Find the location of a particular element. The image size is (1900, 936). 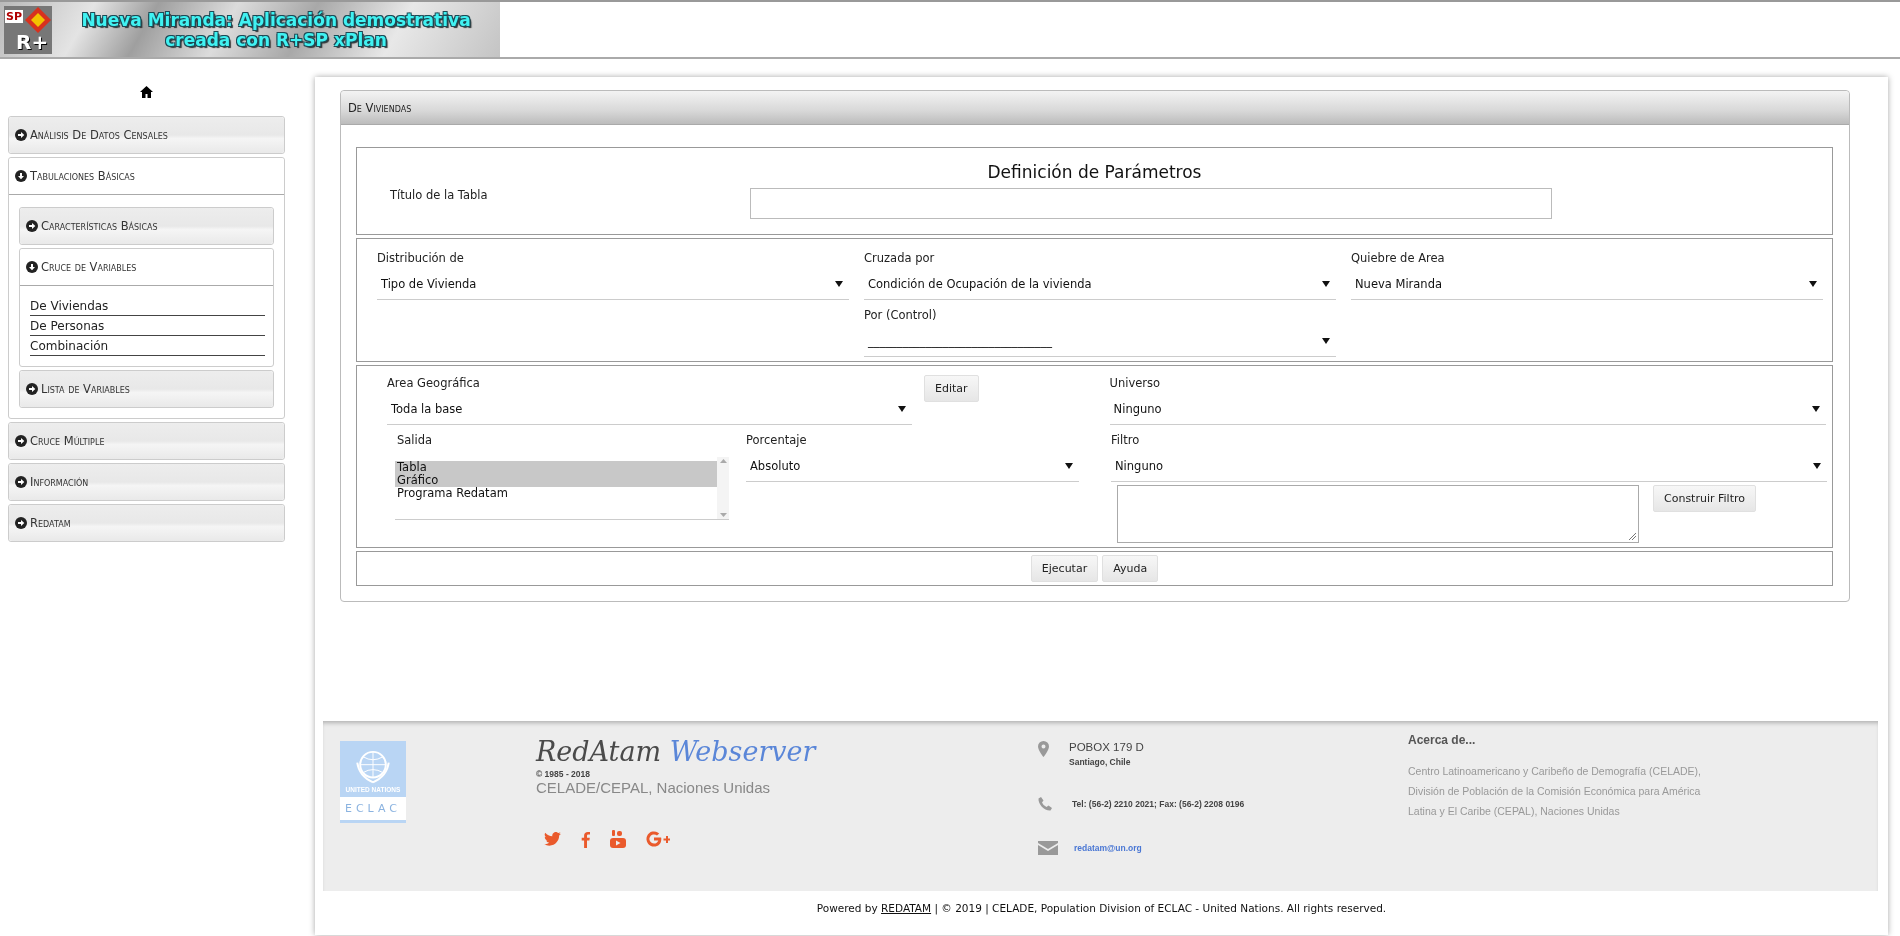

resize-grip-icon is located at coordinates (1632, 536).